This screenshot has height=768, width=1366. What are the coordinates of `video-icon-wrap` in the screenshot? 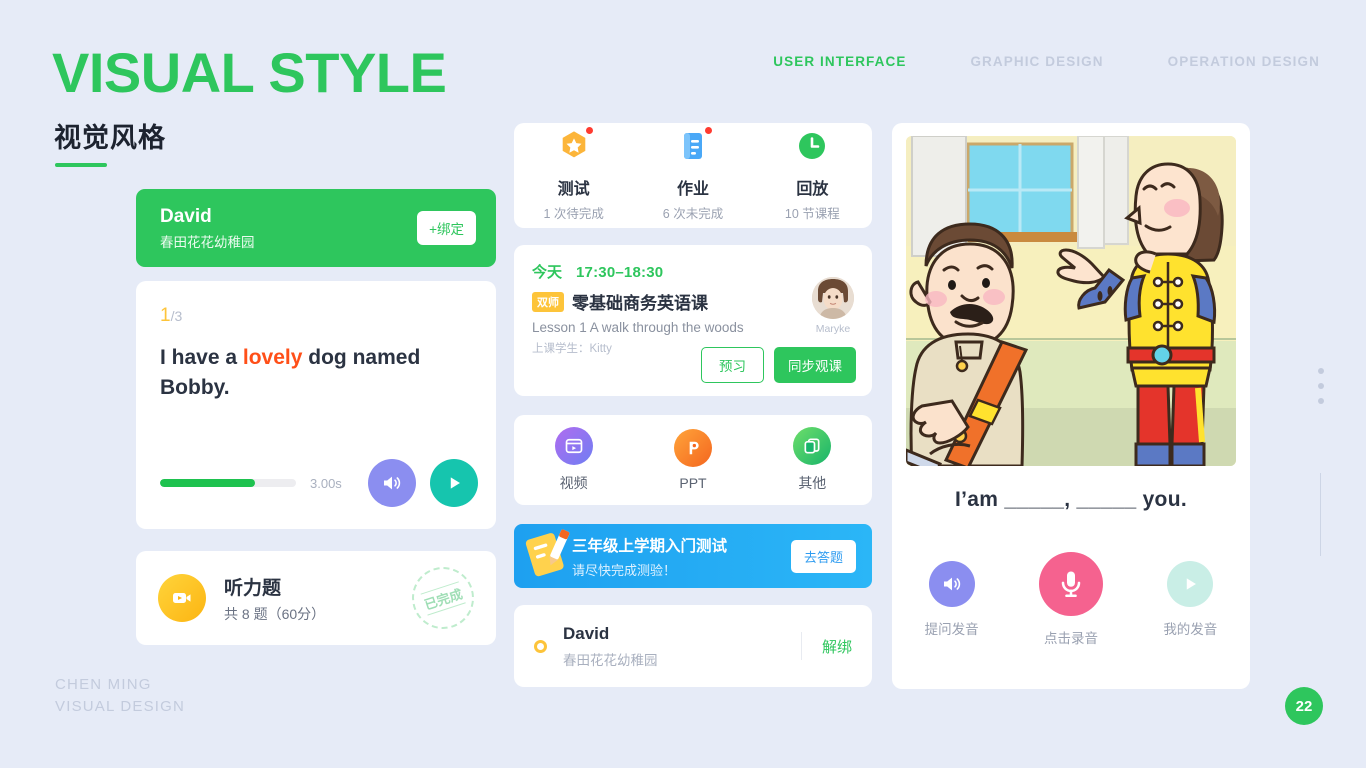 It's located at (573, 446).